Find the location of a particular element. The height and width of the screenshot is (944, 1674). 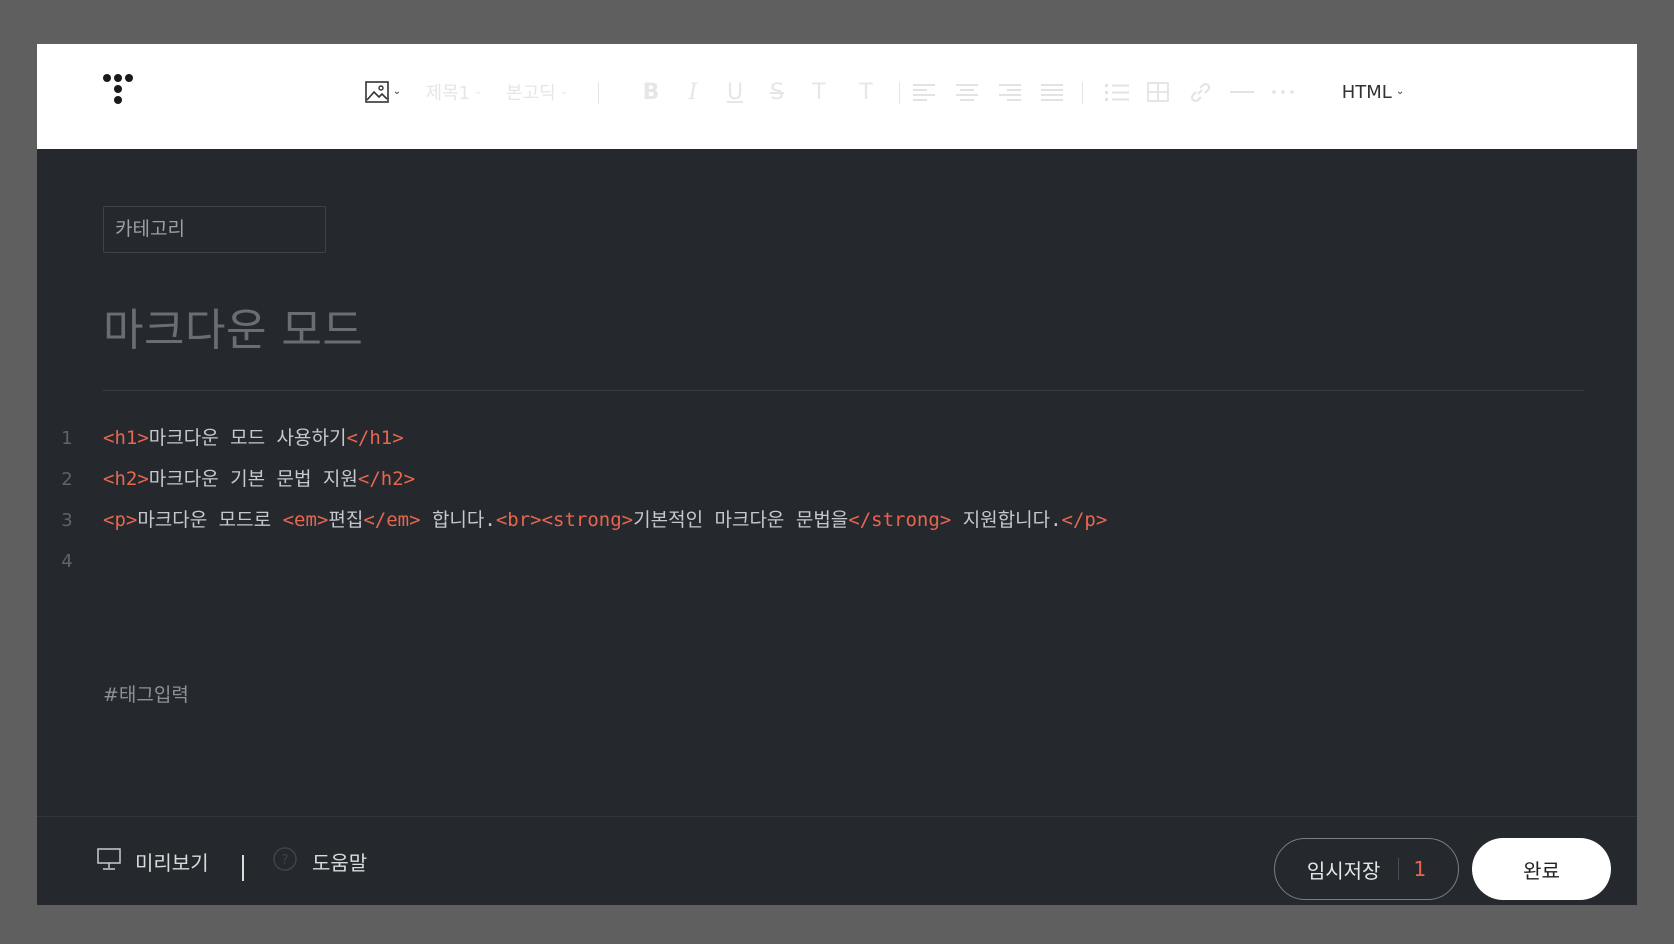

text-token: 지원합니다. is located at coordinates (1006, 520).